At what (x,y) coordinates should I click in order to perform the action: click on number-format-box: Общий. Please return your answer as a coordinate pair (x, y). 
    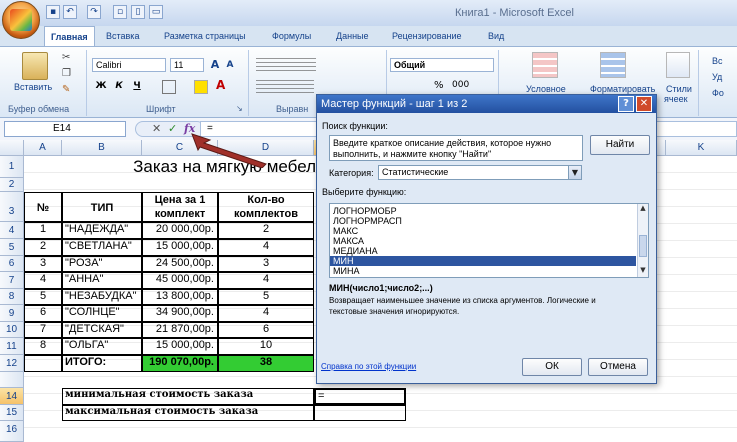
    Looking at the image, I should click on (442, 65).